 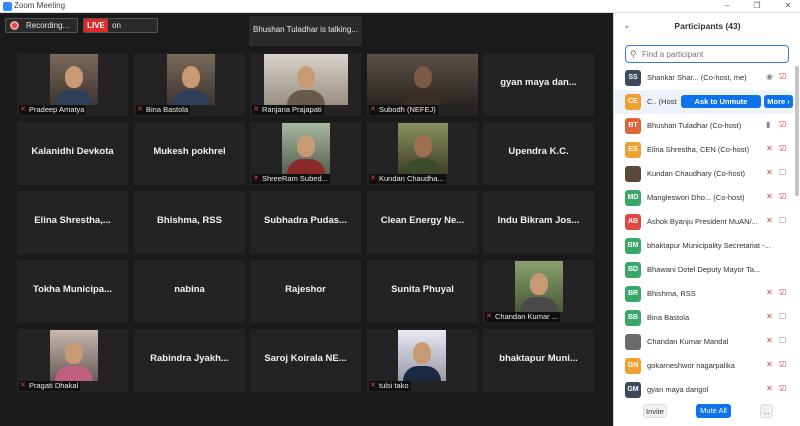 I want to click on search-input, so click(x=712, y=54).